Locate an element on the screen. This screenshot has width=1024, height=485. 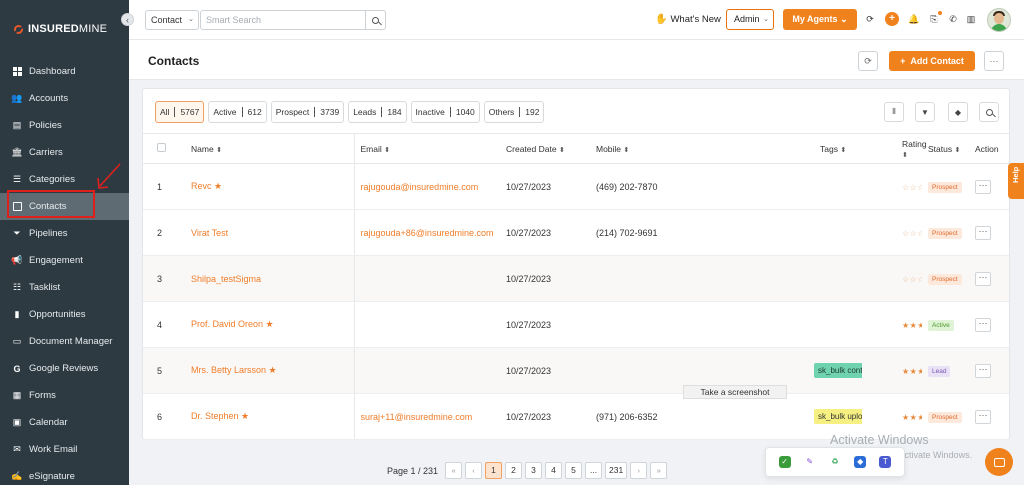
sidebar-item-google-reviews: G Google Reviews is located at coordinates (64, 368).